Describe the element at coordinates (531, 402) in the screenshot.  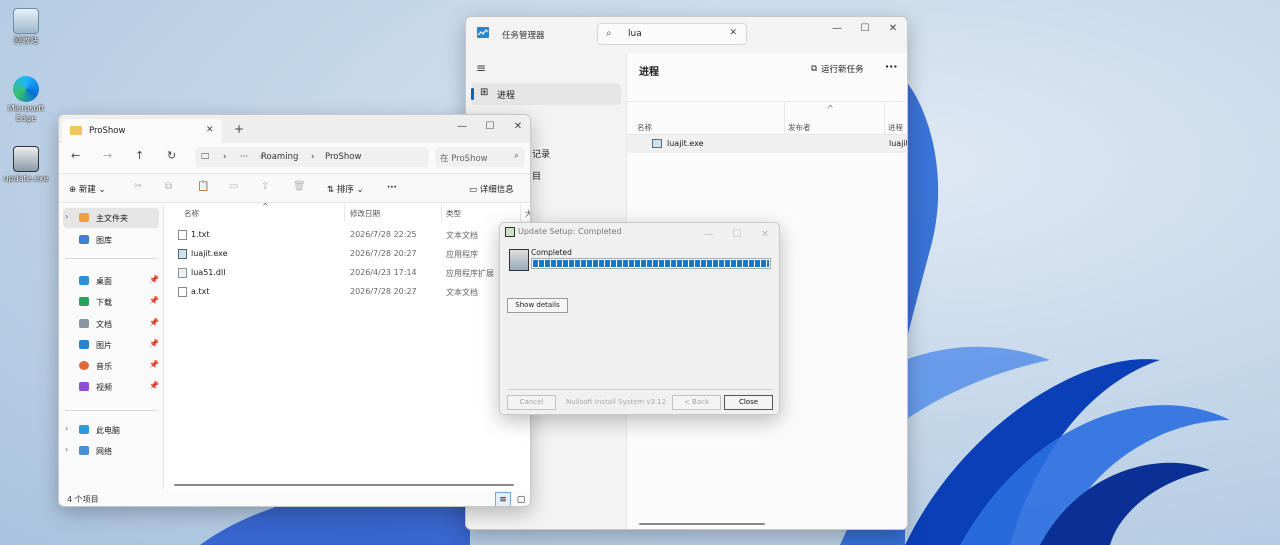
I see `cancel-button: Cancel` at that location.